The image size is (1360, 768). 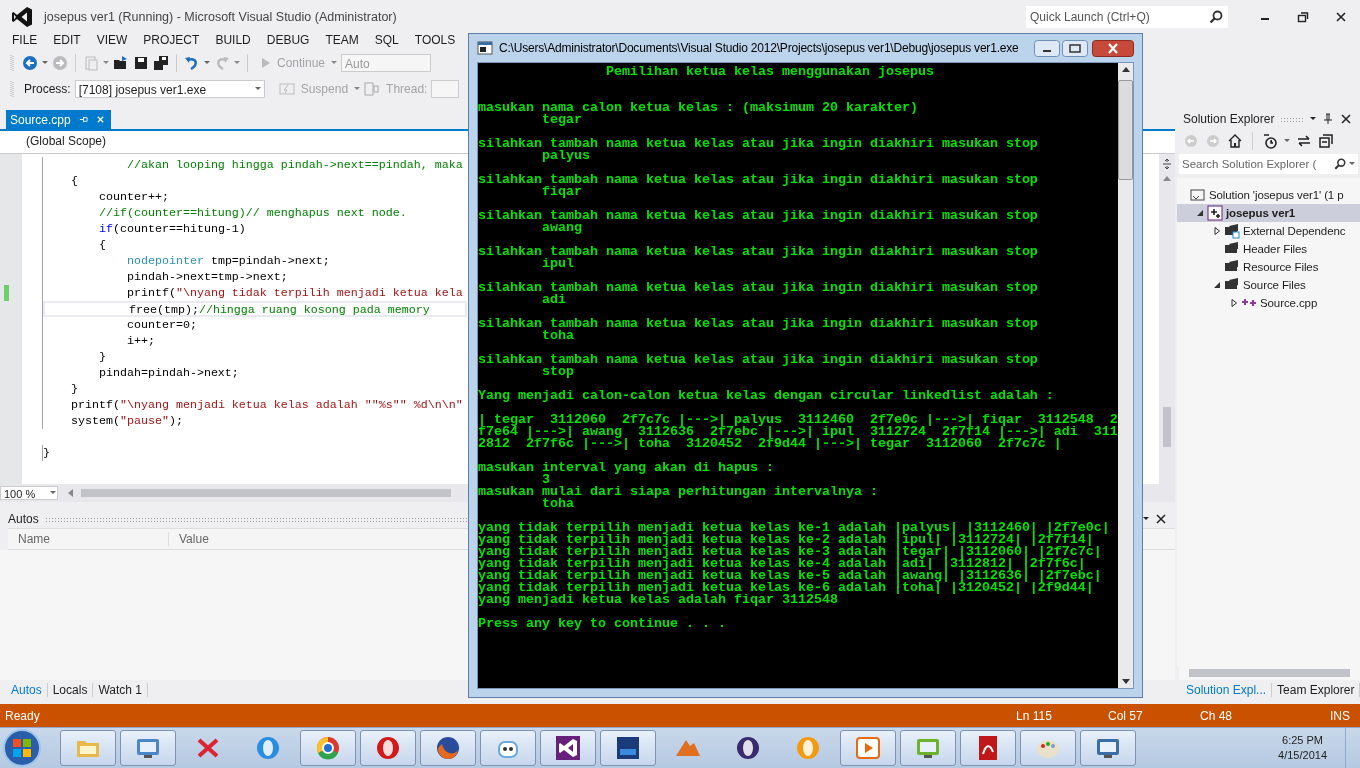 I want to click on tree-item: Resource Files, so click(x=1268, y=267).